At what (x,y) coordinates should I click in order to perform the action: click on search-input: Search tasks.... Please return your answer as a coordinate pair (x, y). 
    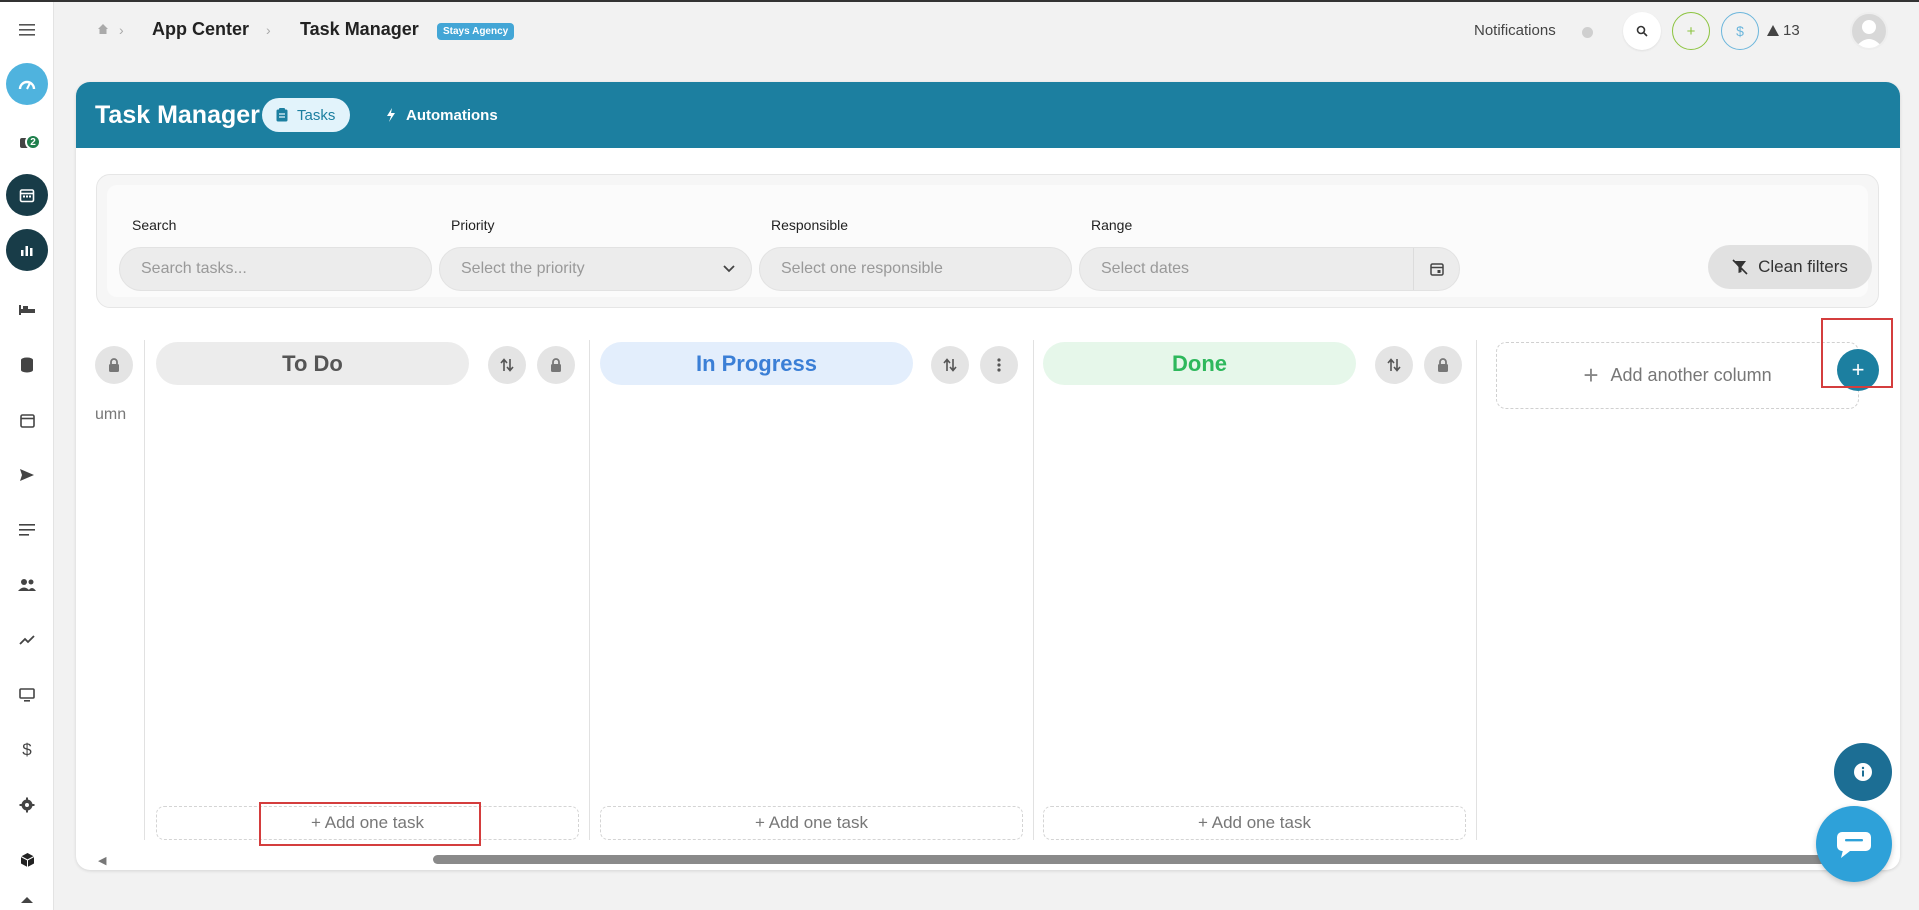
    Looking at the image, I should click on (275, 269).